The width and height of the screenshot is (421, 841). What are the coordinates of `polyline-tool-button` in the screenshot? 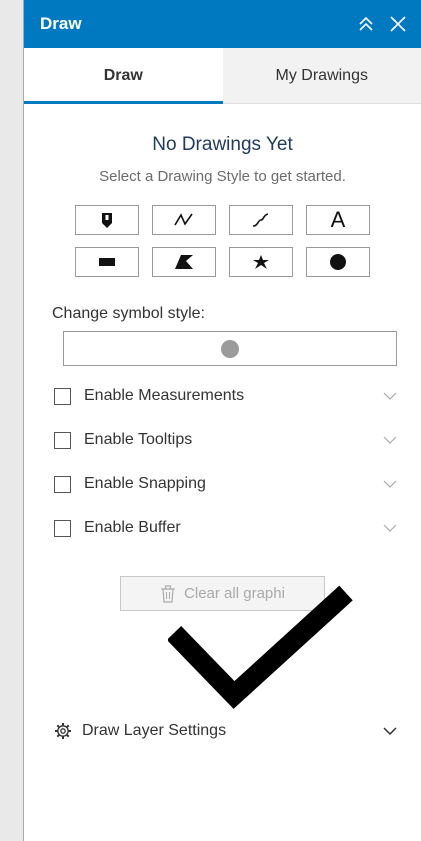 It's located at (184, 220).